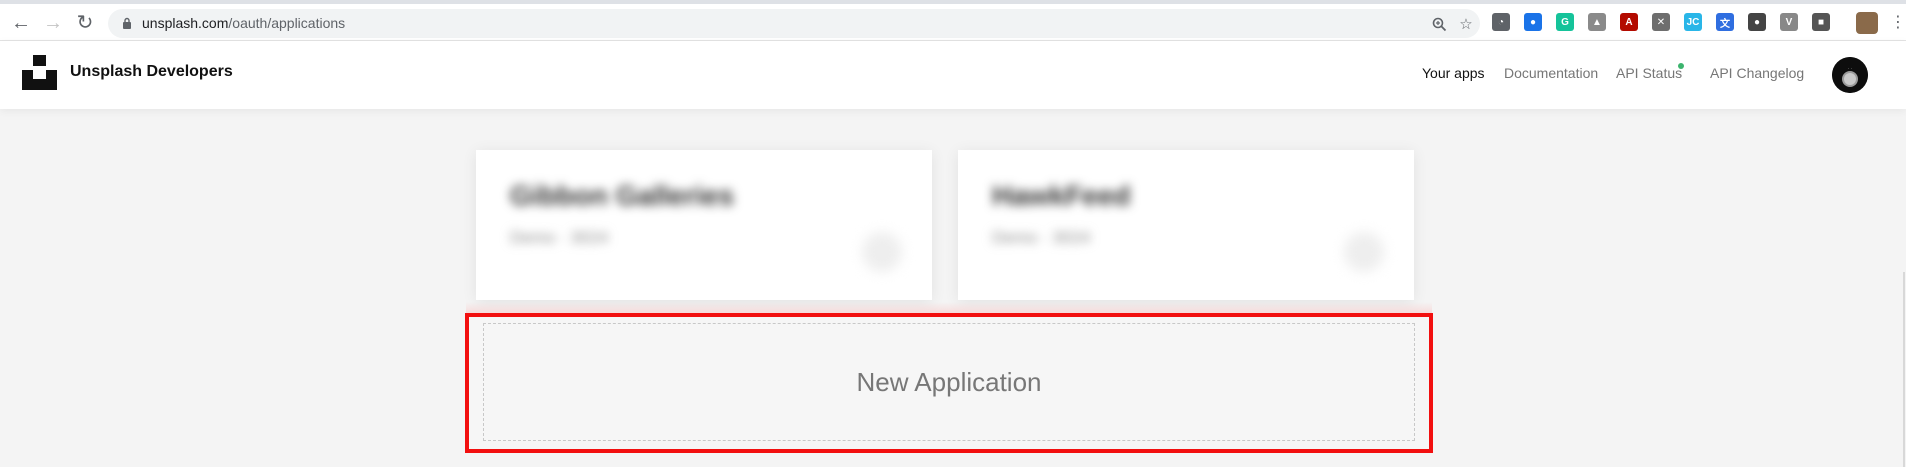  What do you see at coordinates (1565, 22) in the screenshot?
I see `grammarly-icon: G` at bounding box center [1565, 22].